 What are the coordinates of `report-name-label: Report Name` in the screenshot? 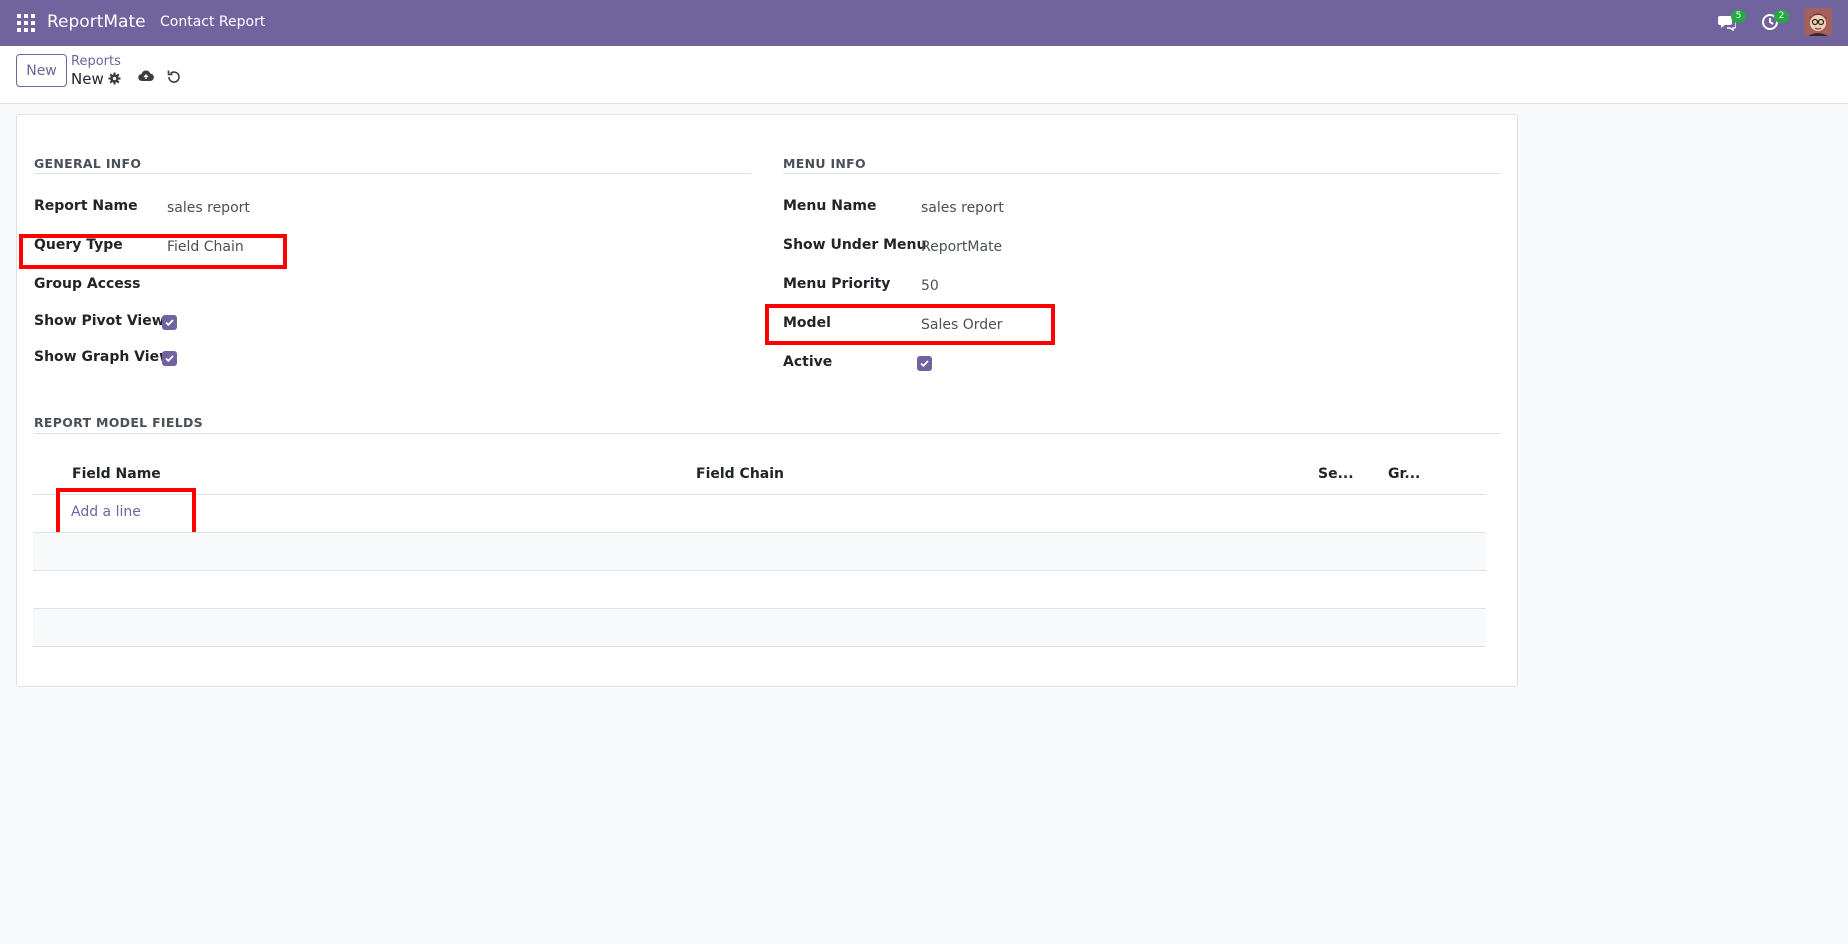 It's located at (86, 206).